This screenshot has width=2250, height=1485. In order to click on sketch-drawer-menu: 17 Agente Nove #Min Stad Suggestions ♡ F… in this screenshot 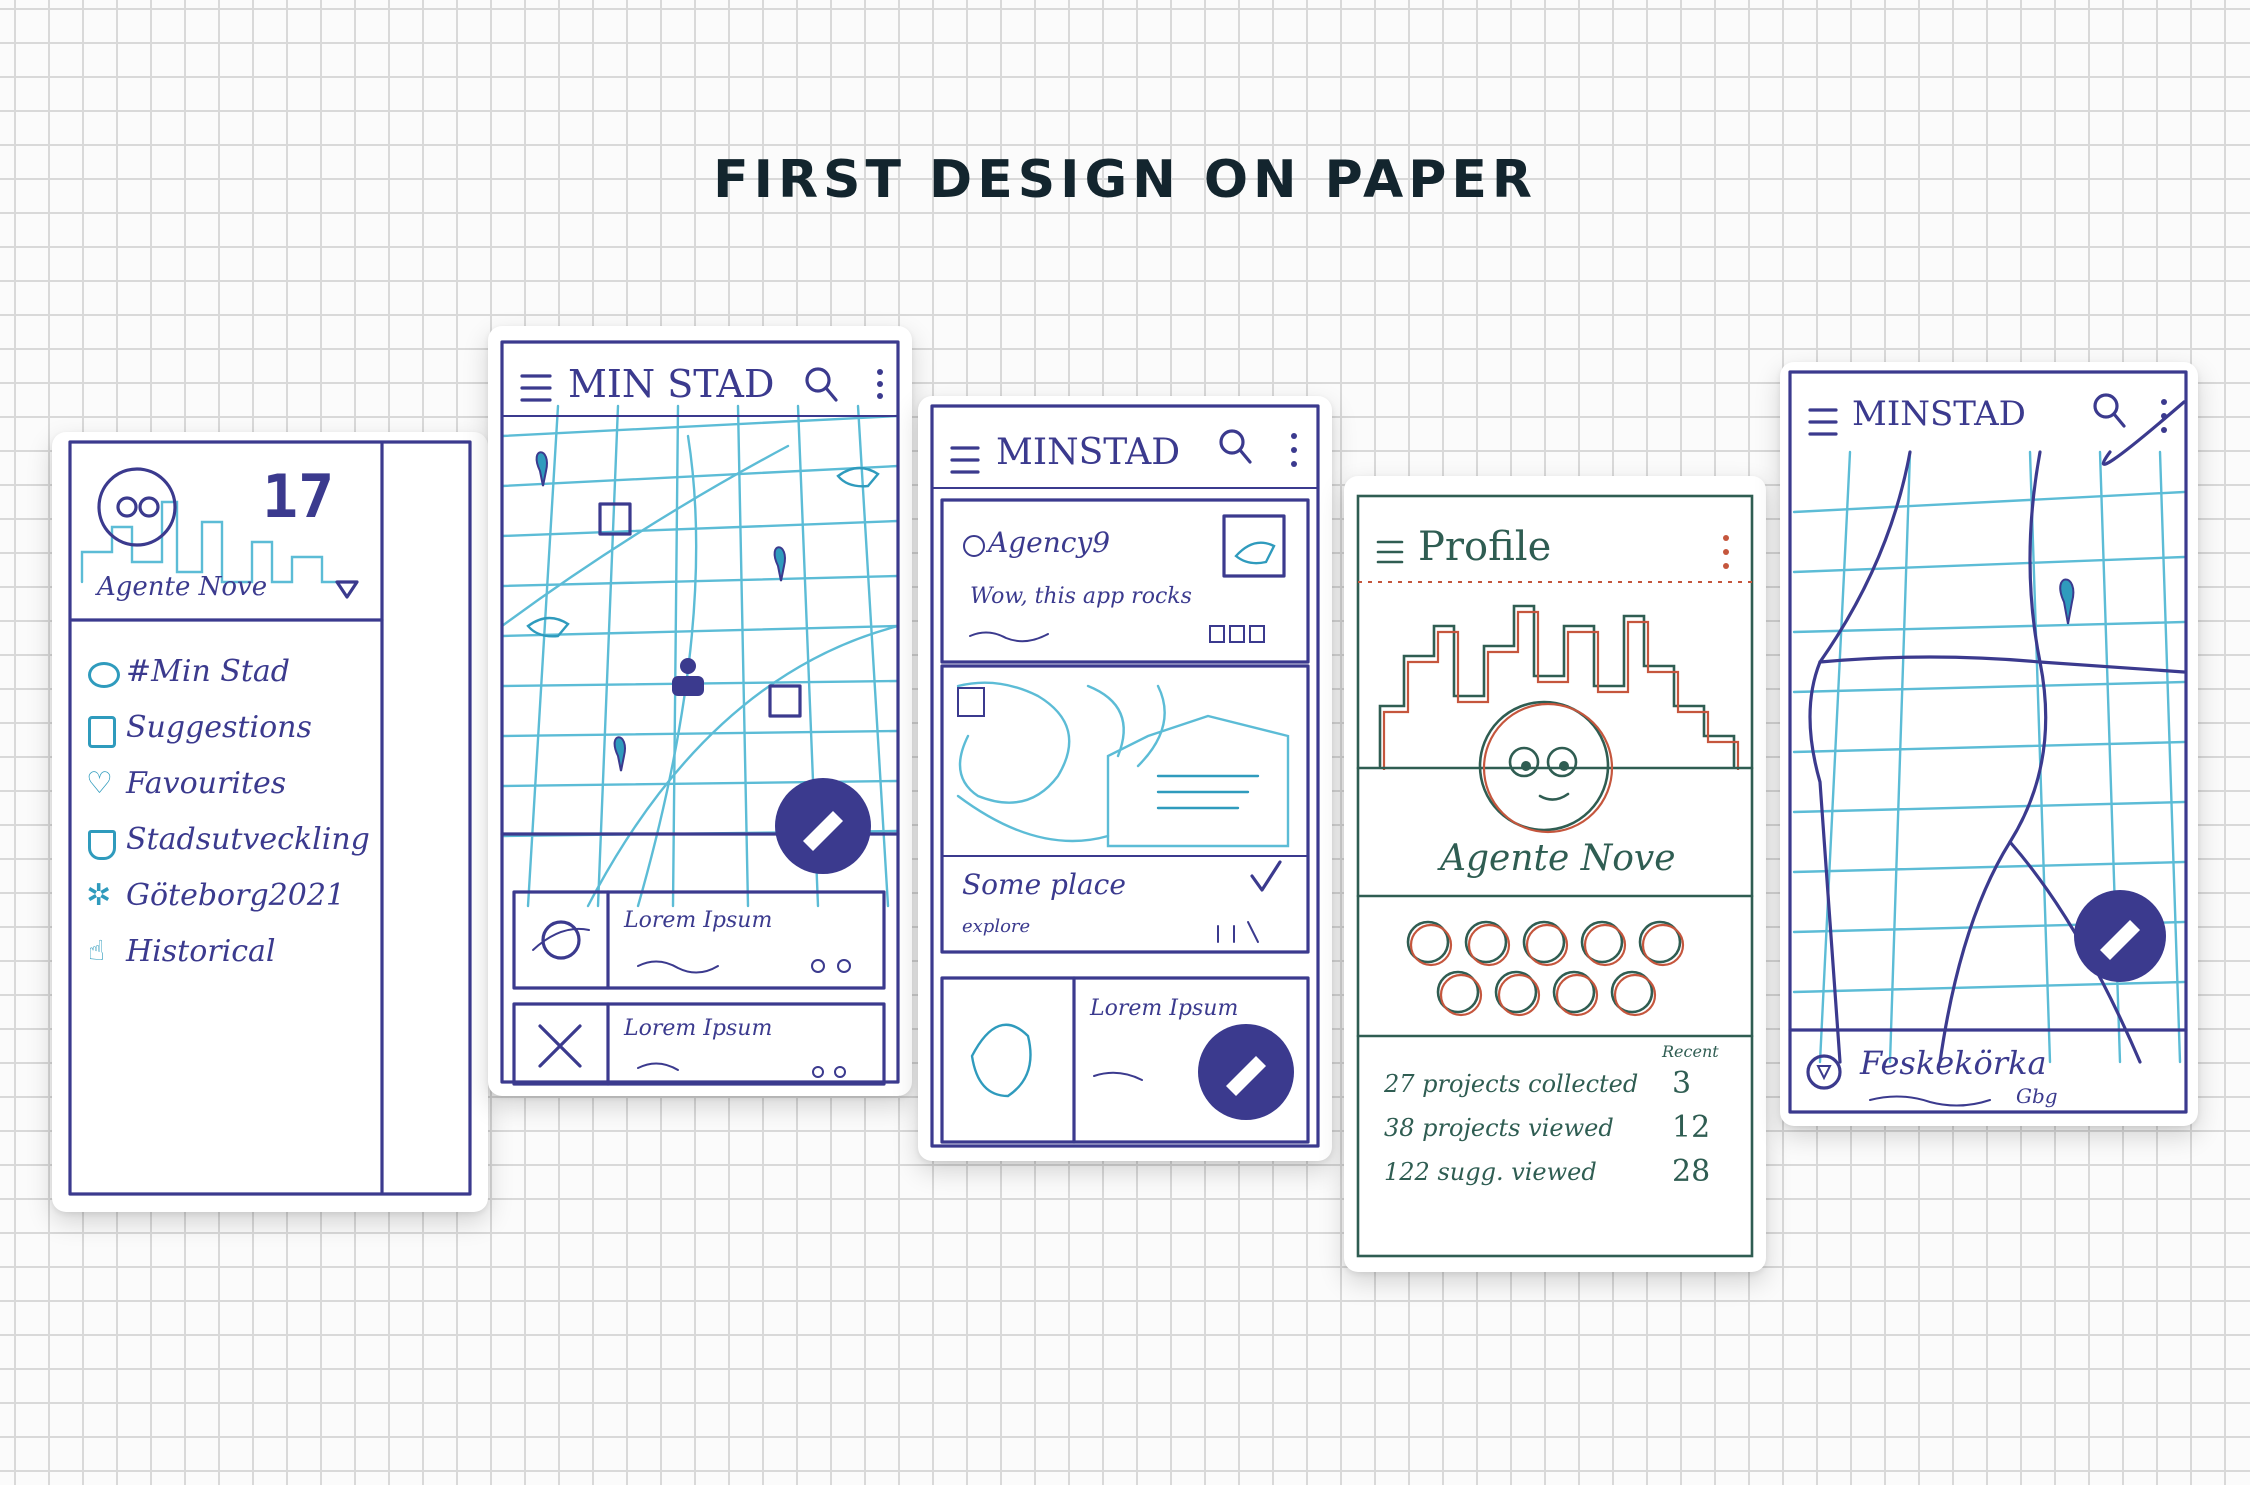, I will do `click(270, 822)`.